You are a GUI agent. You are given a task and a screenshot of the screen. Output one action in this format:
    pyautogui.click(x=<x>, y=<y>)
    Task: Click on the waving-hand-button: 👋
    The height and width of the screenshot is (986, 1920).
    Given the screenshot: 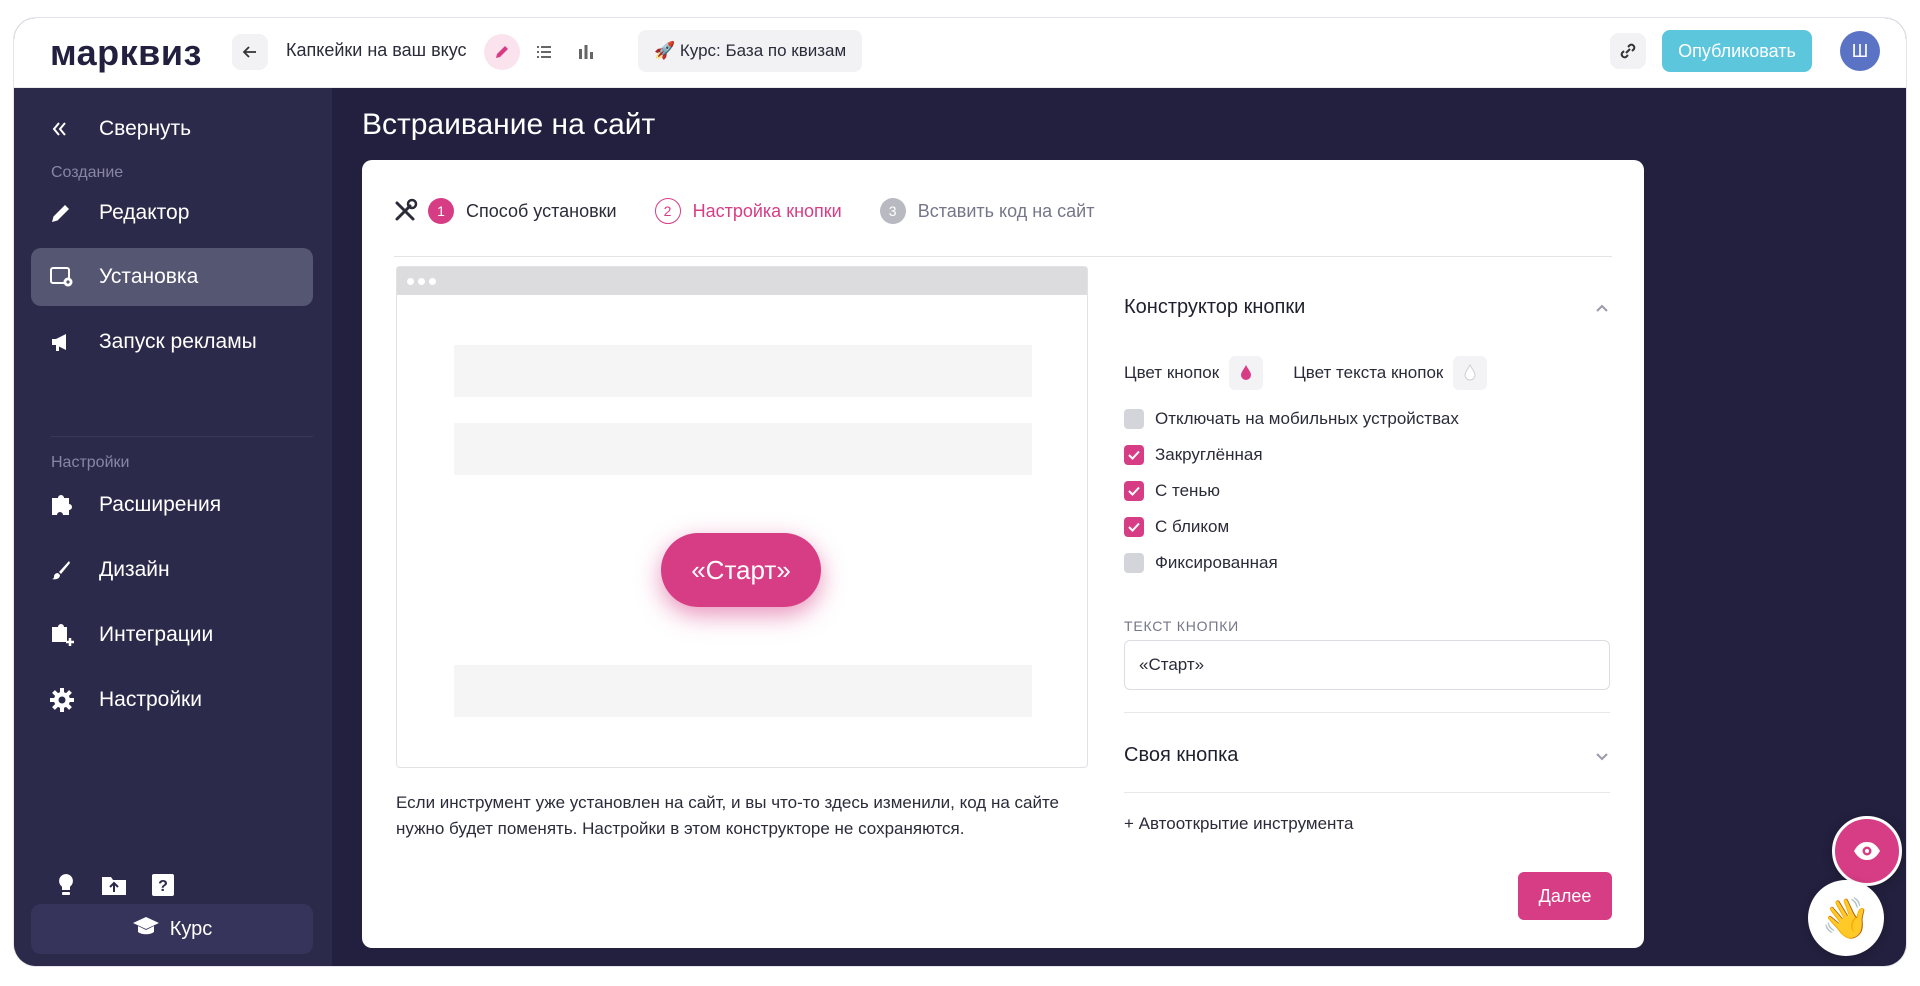 What is the action you would take?
    pyautogui.click(x=1846, y=918)
    